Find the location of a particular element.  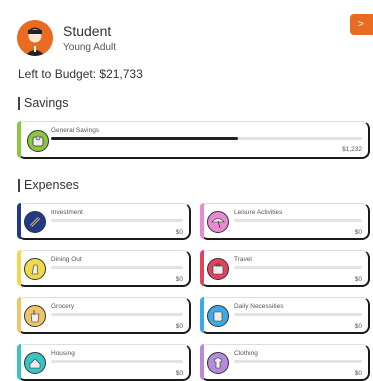

house-icon is located at coordinates (35, 363).